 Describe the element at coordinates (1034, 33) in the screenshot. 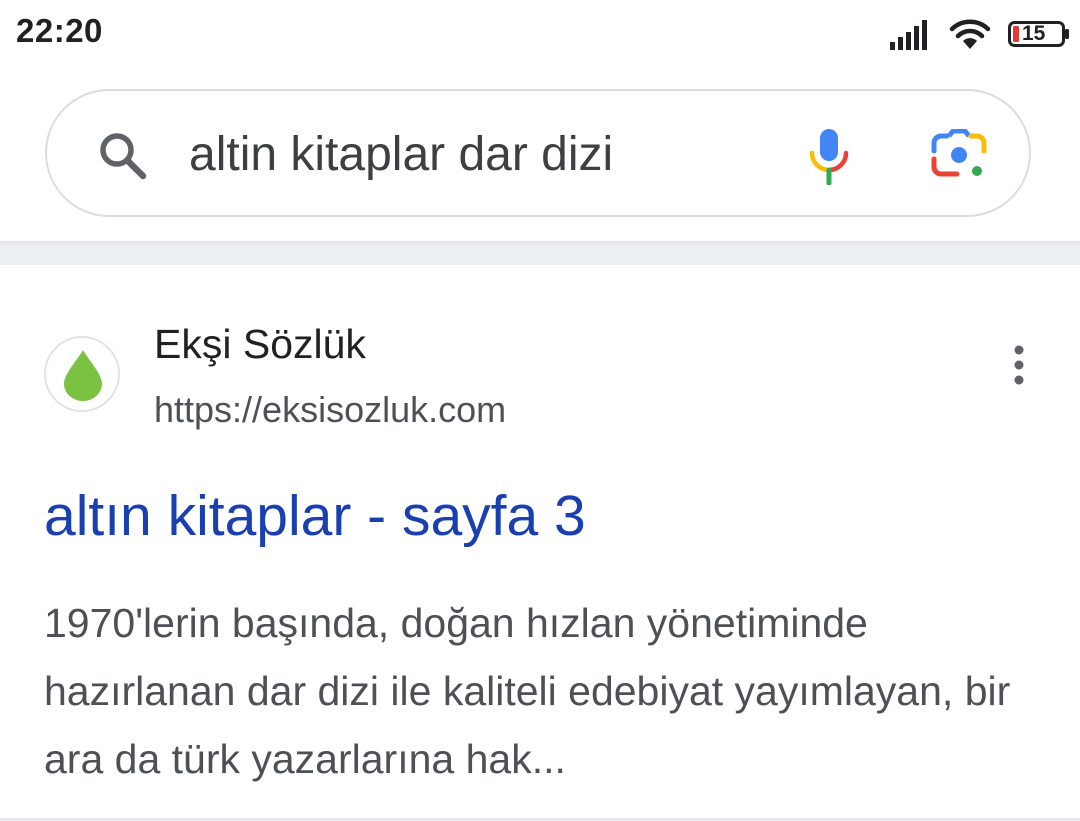

I see `battery-level: 15` at that location.